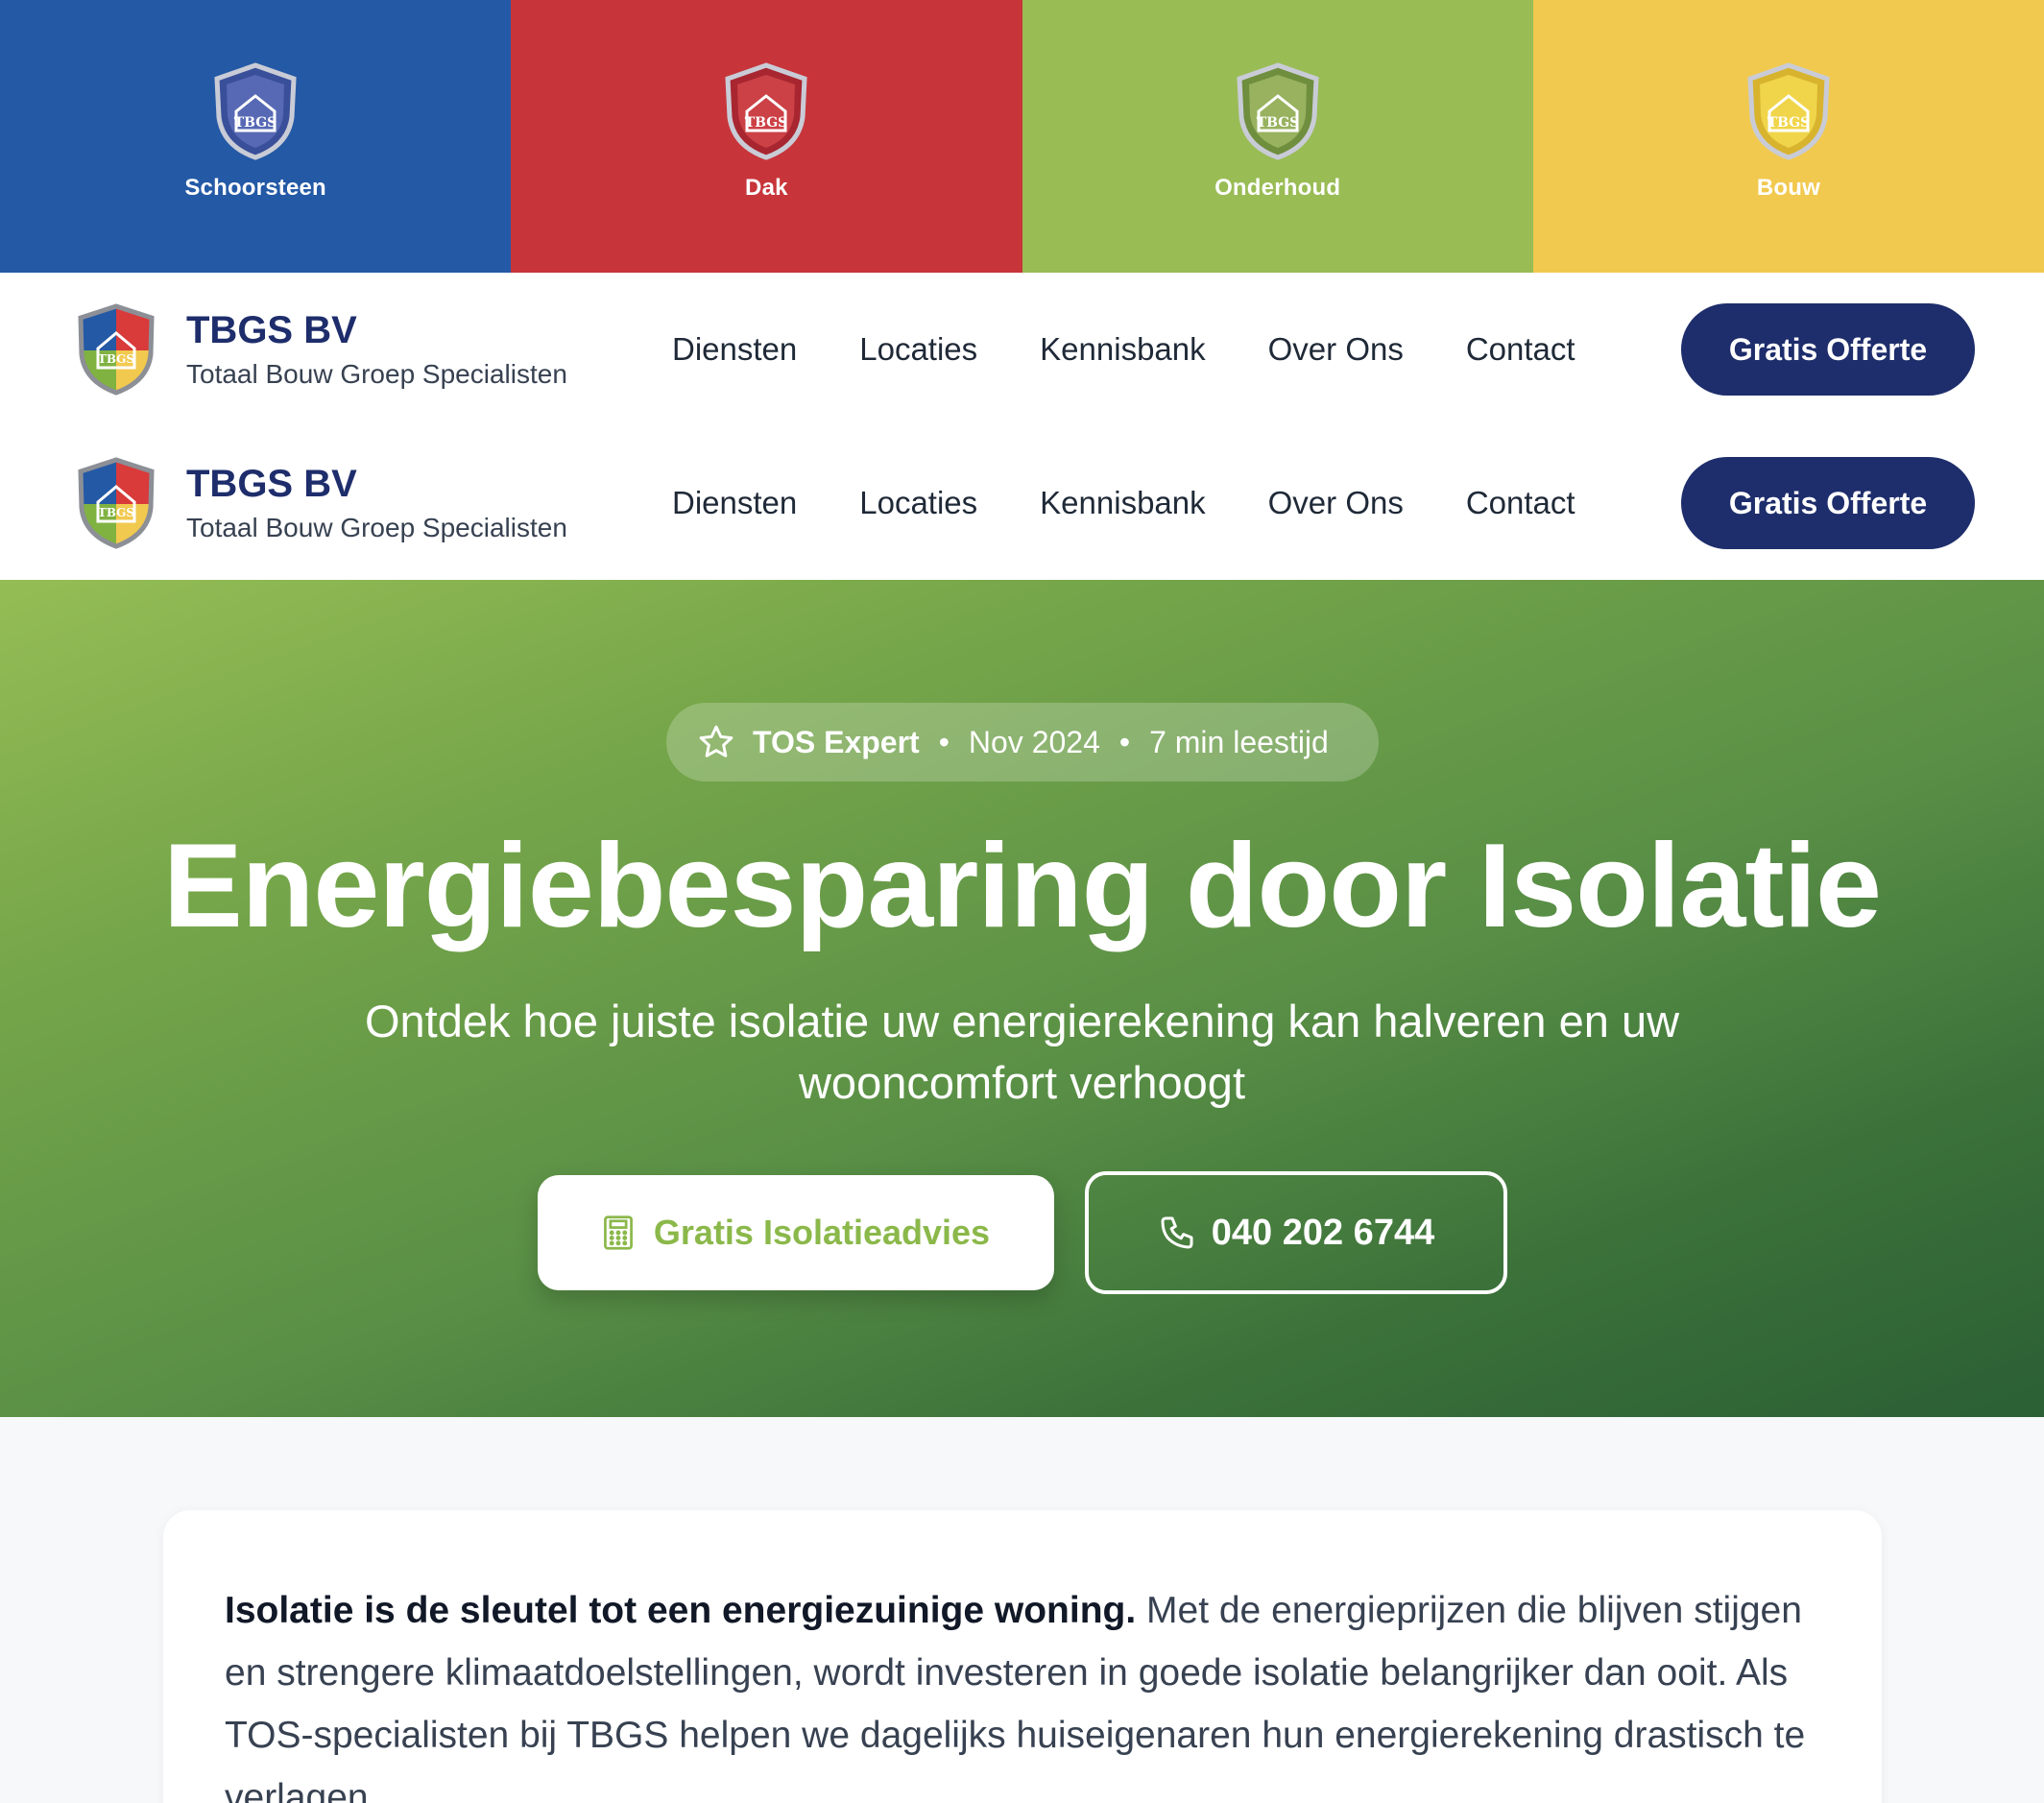 The width and height of the screenshot is (2044, 1803). Describe the element at coordinates (255, 188) in the screenshot. I see `category-label: Schoorsteen` at that location.